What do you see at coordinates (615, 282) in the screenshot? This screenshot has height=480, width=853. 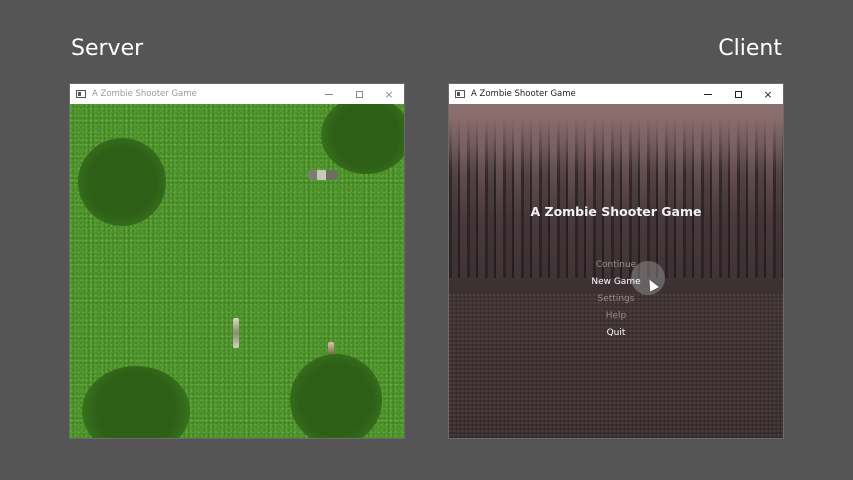 I see `menu-item-new-game: New Game` at bounding box center [615, 282].